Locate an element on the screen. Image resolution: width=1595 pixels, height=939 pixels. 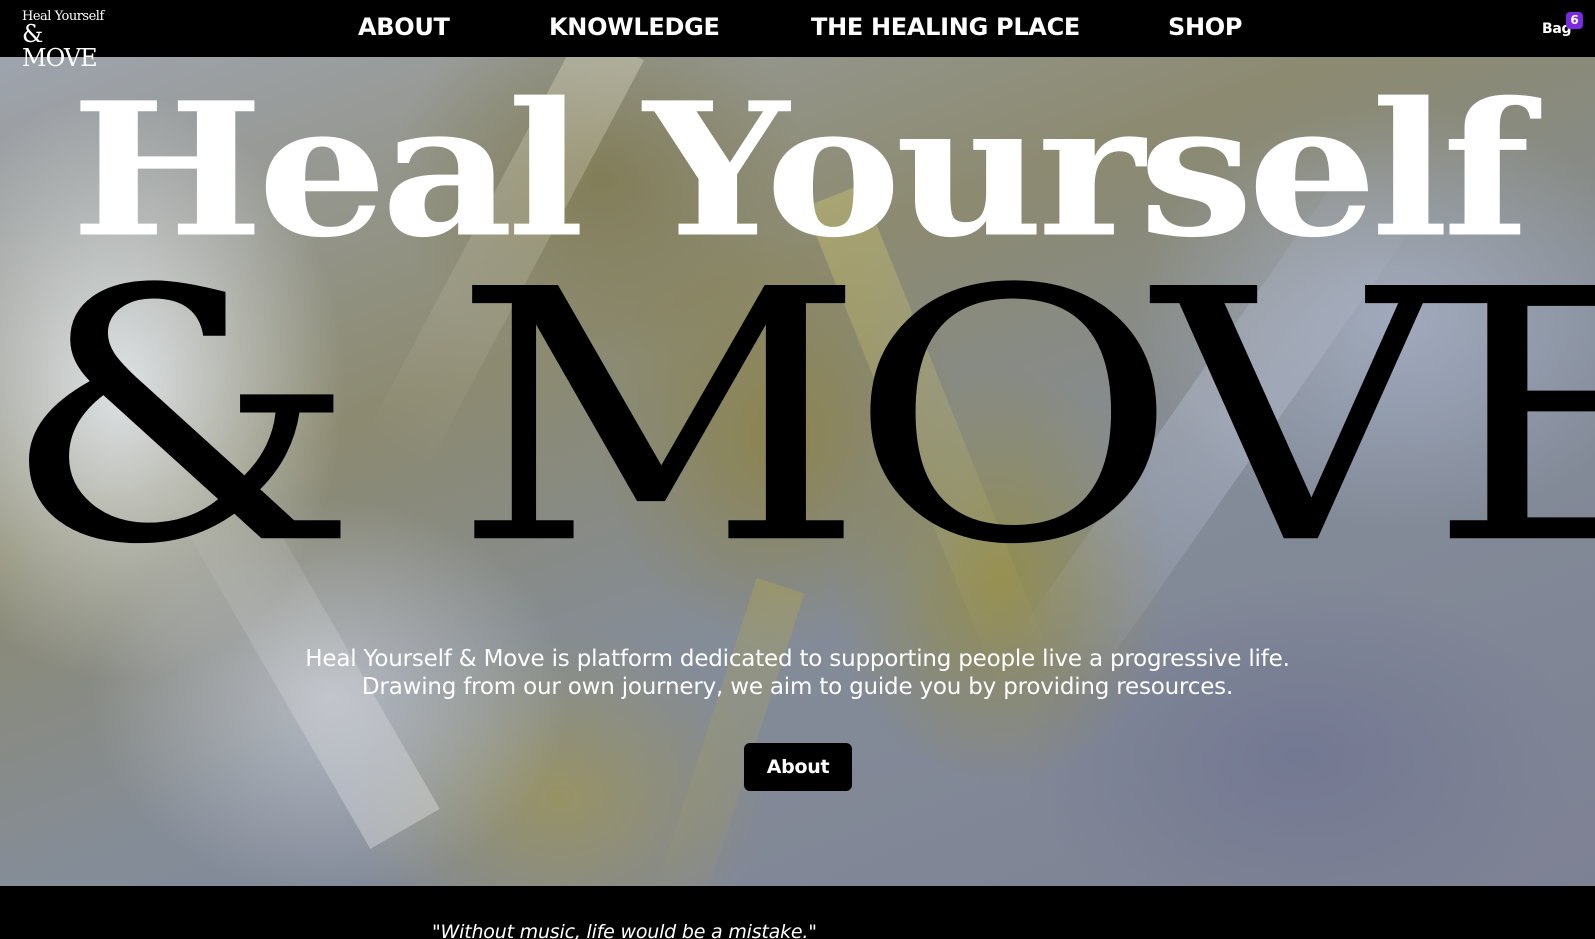
nav-item-the-healing-place: THE HEALING PLACE is located at coordinates (945, 27).